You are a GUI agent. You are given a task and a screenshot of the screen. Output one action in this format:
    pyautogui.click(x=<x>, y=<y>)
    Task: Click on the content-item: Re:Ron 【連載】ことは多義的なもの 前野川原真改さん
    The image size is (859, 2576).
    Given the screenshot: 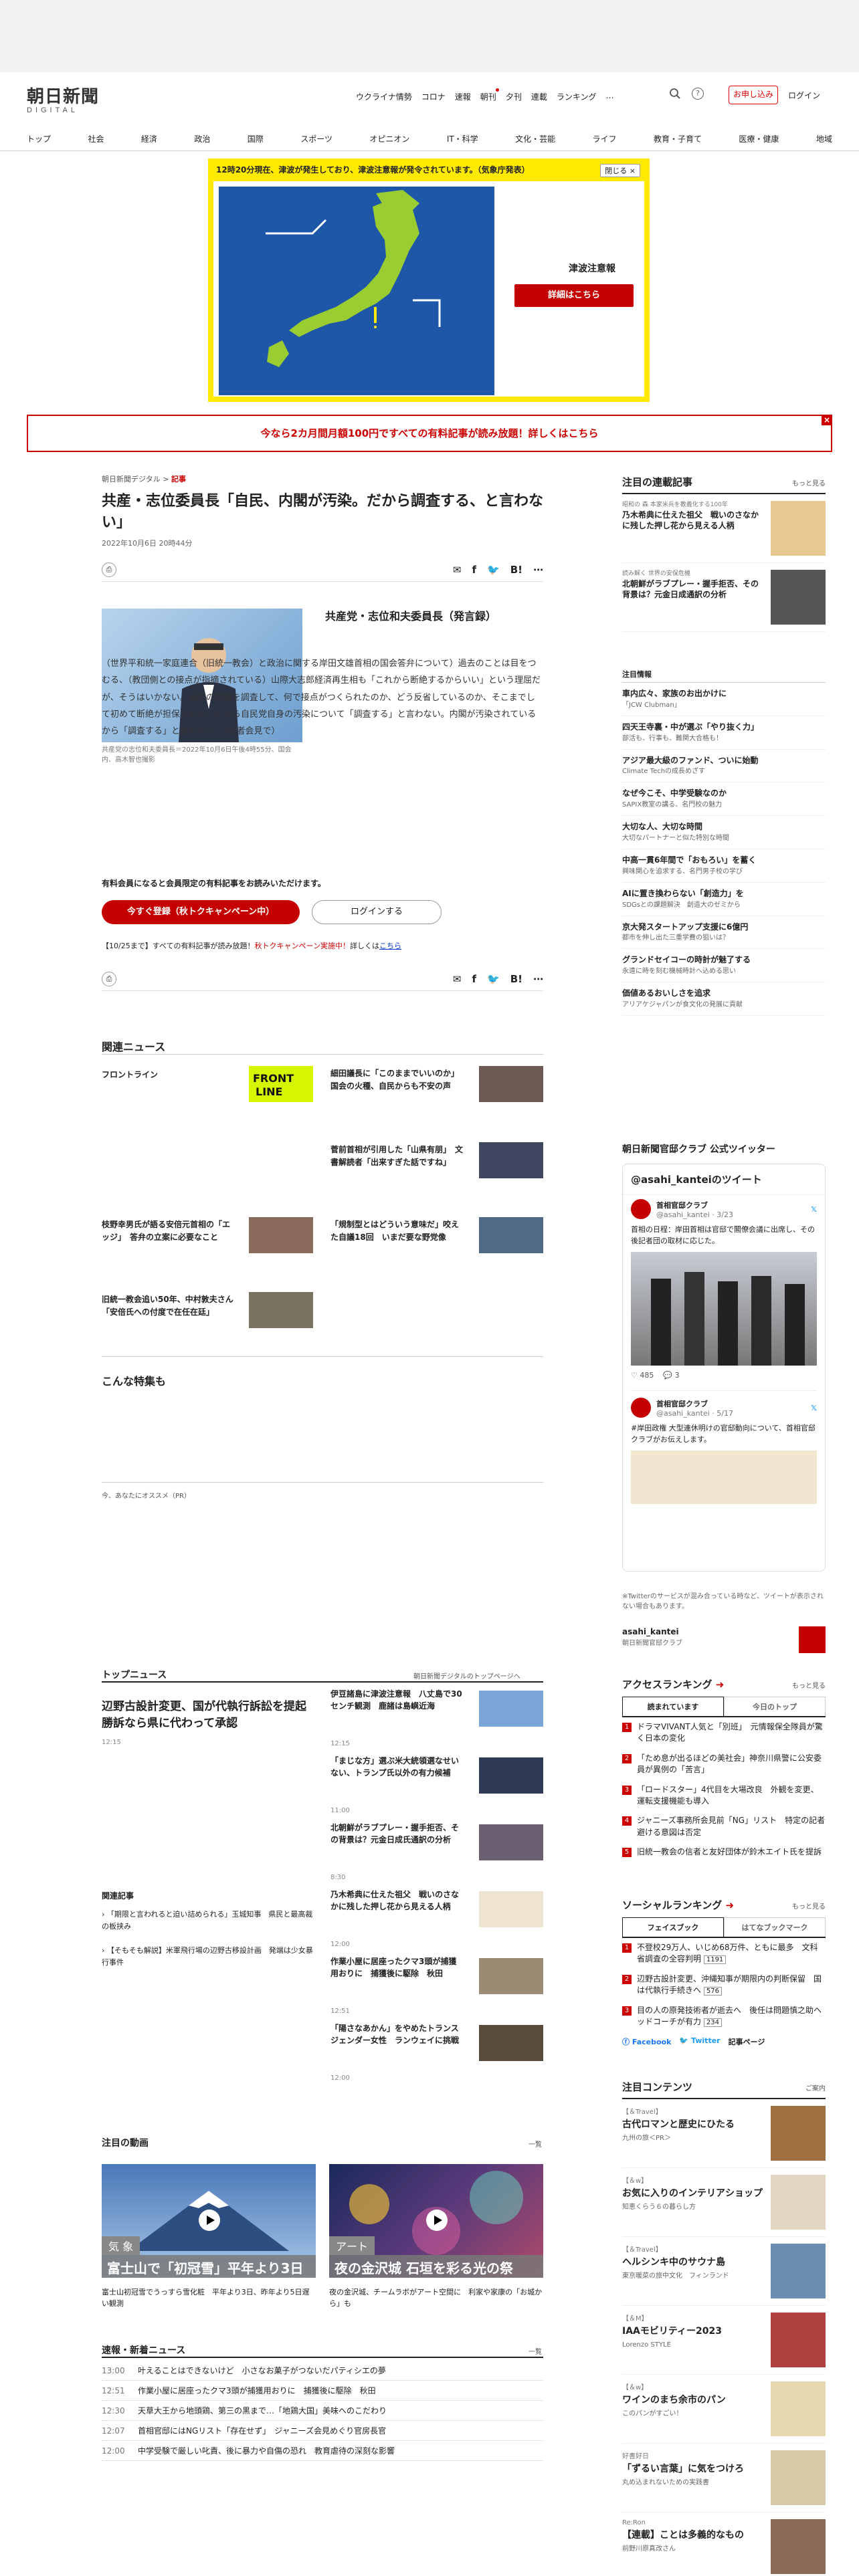 What is the action you would take?
    pyautogui.click(x=724, y=2544)
    